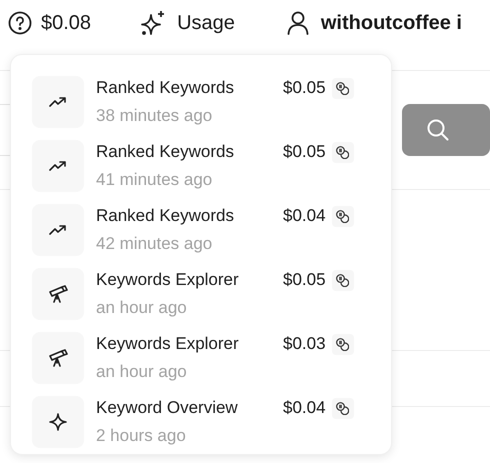  What do you see at coordinates (141, 436) in the screenshot?
I see `time-ago: 2 hours ago` at bounding box center [141, 436].